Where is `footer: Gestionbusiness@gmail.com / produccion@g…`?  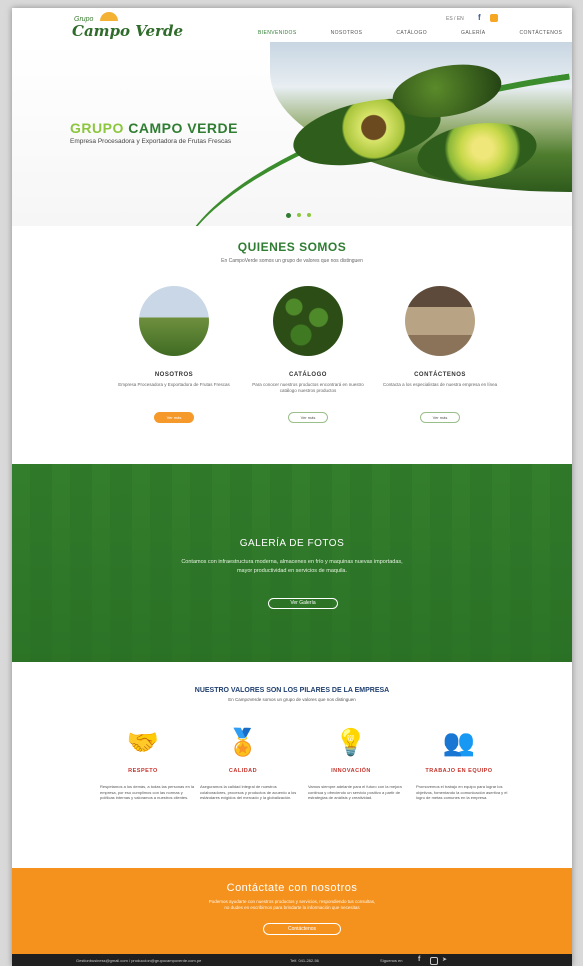
footer: Gestionbusiness@gmail.com / produccion@g… is located at coordinates (292, 960).